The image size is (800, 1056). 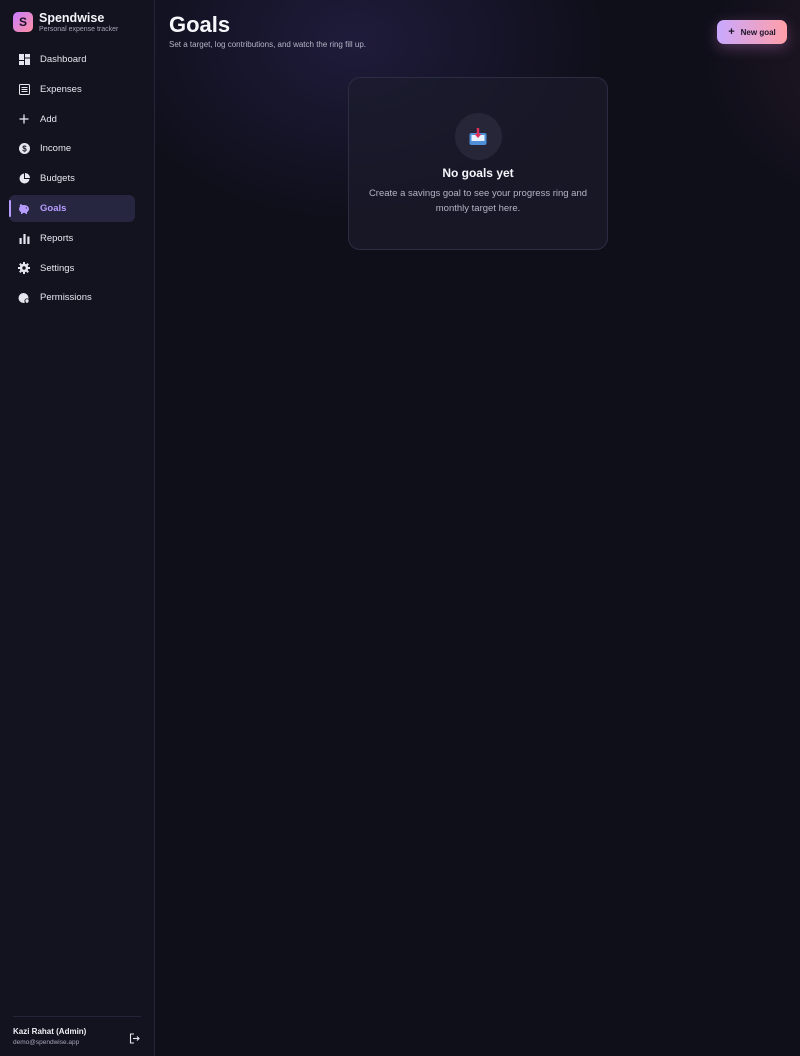 I want to click on user-name: Kazi Rahat (Admin), so click(x=50, y=1031).